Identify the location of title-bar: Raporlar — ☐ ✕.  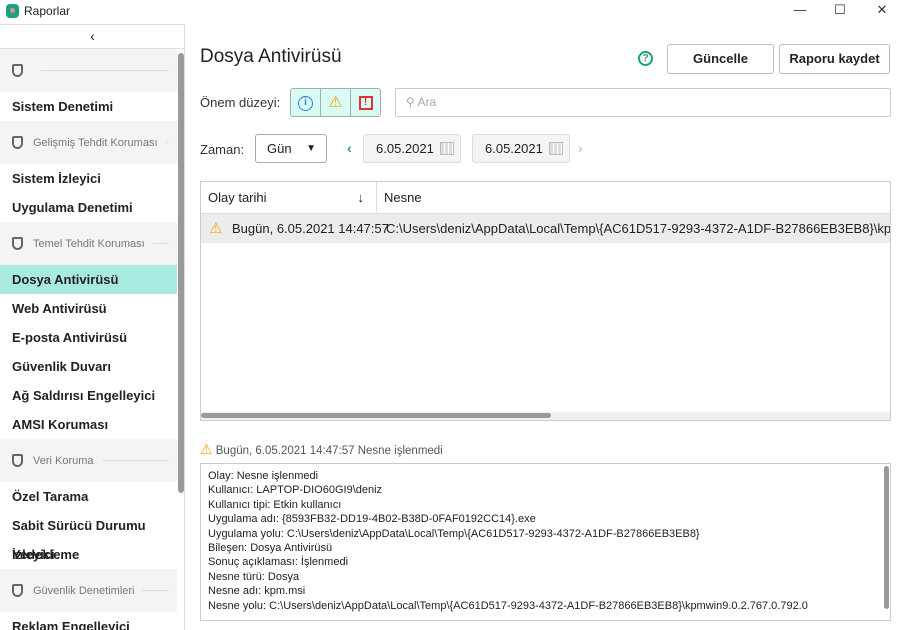
(450, 12).